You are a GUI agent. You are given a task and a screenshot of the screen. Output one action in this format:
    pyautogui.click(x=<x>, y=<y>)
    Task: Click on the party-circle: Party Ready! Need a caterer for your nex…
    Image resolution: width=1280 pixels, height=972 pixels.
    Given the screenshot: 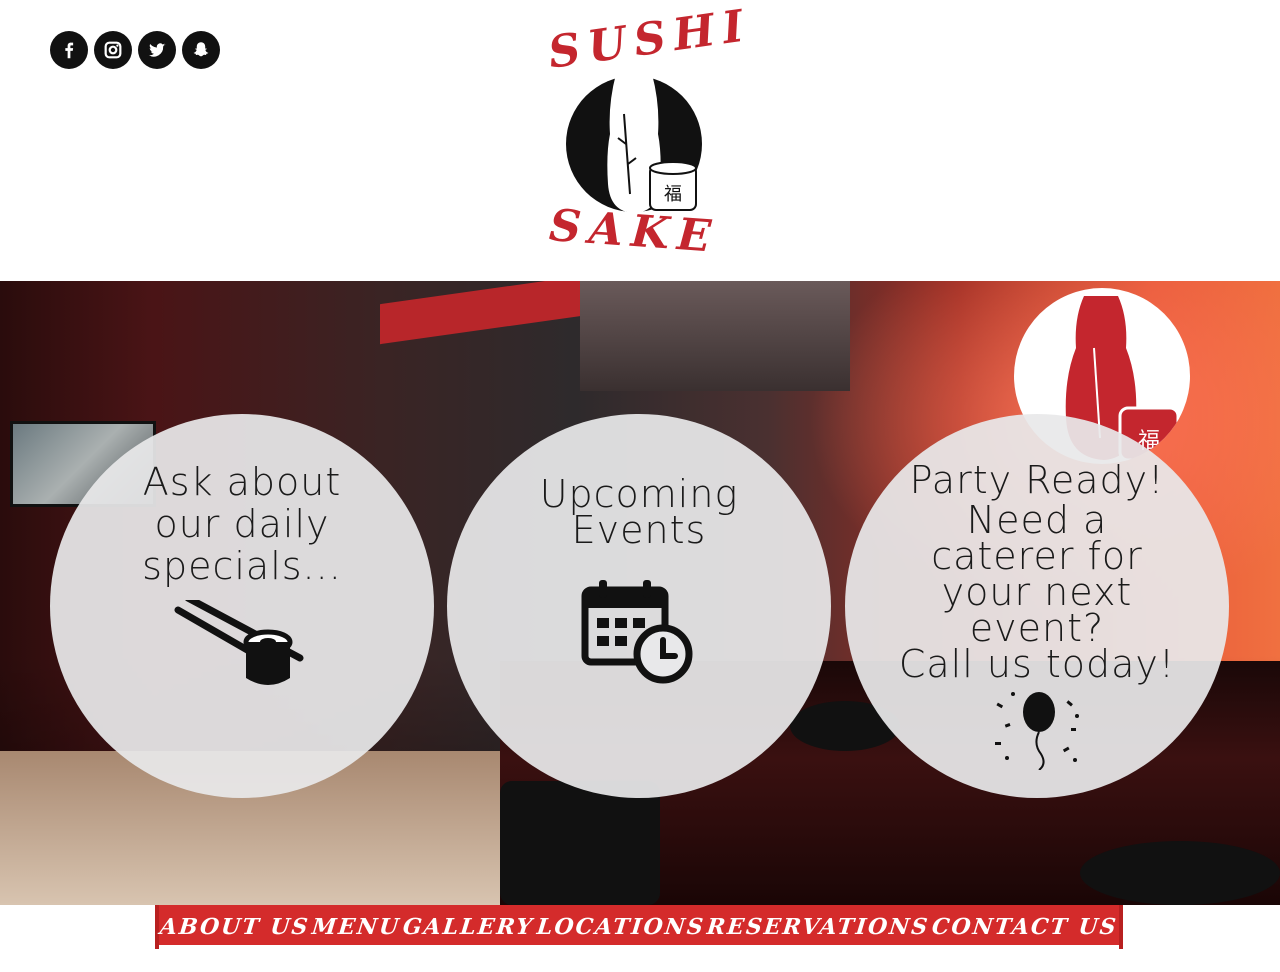 What is the action you would take?
    pyautogui.click(x=1037, y=606)
    